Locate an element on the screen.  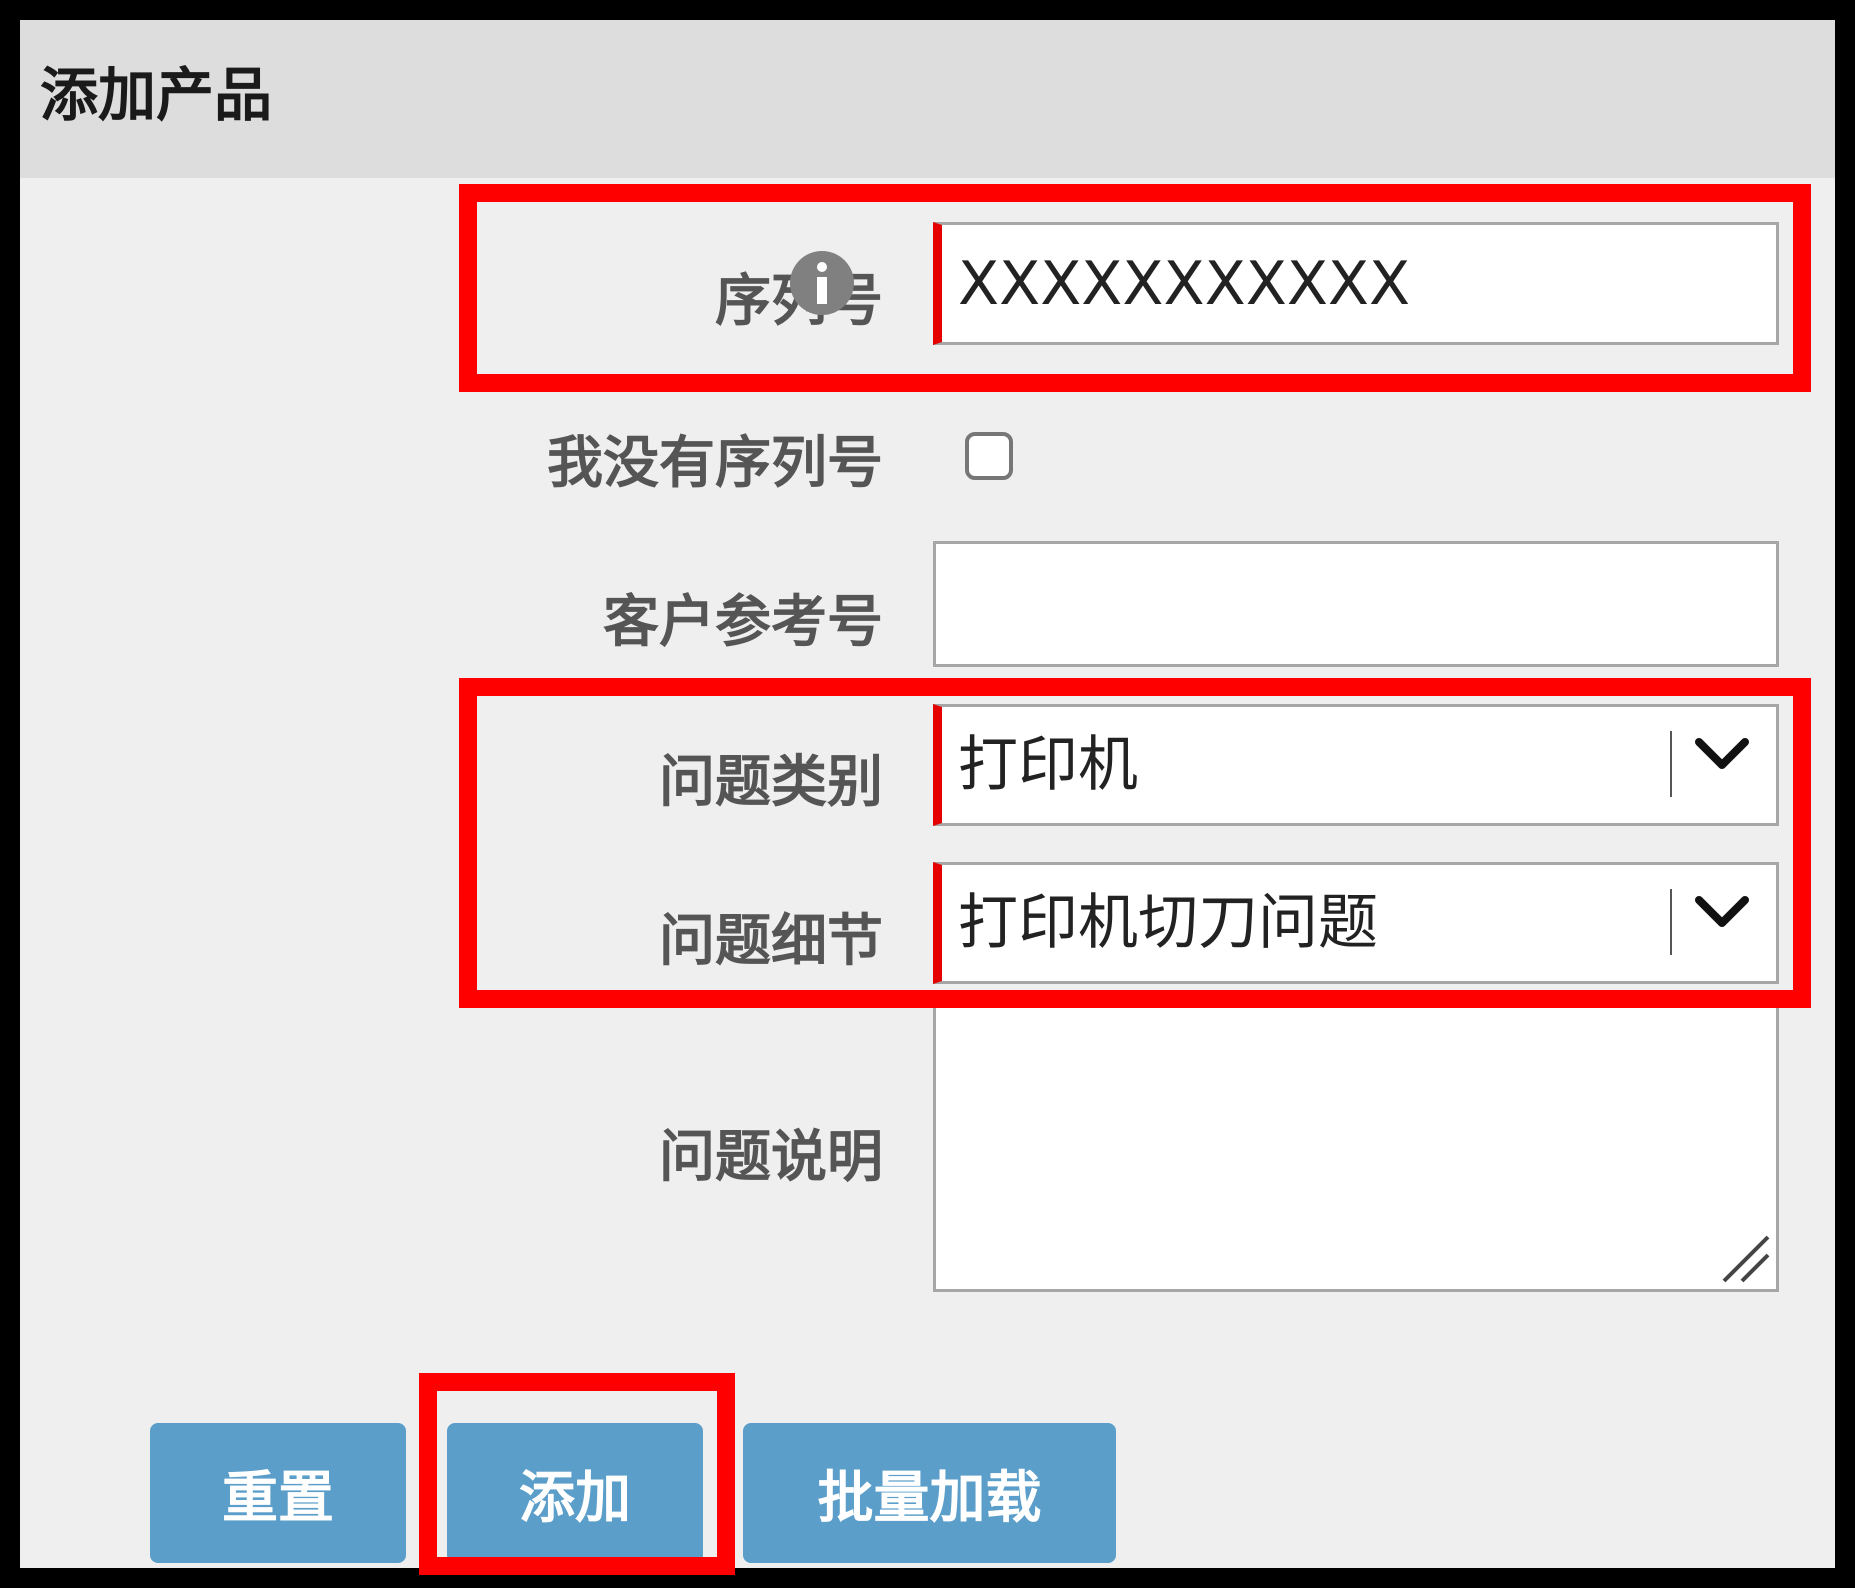
issue-detail-label: 问题细节 is located at coordinates (771, 941).